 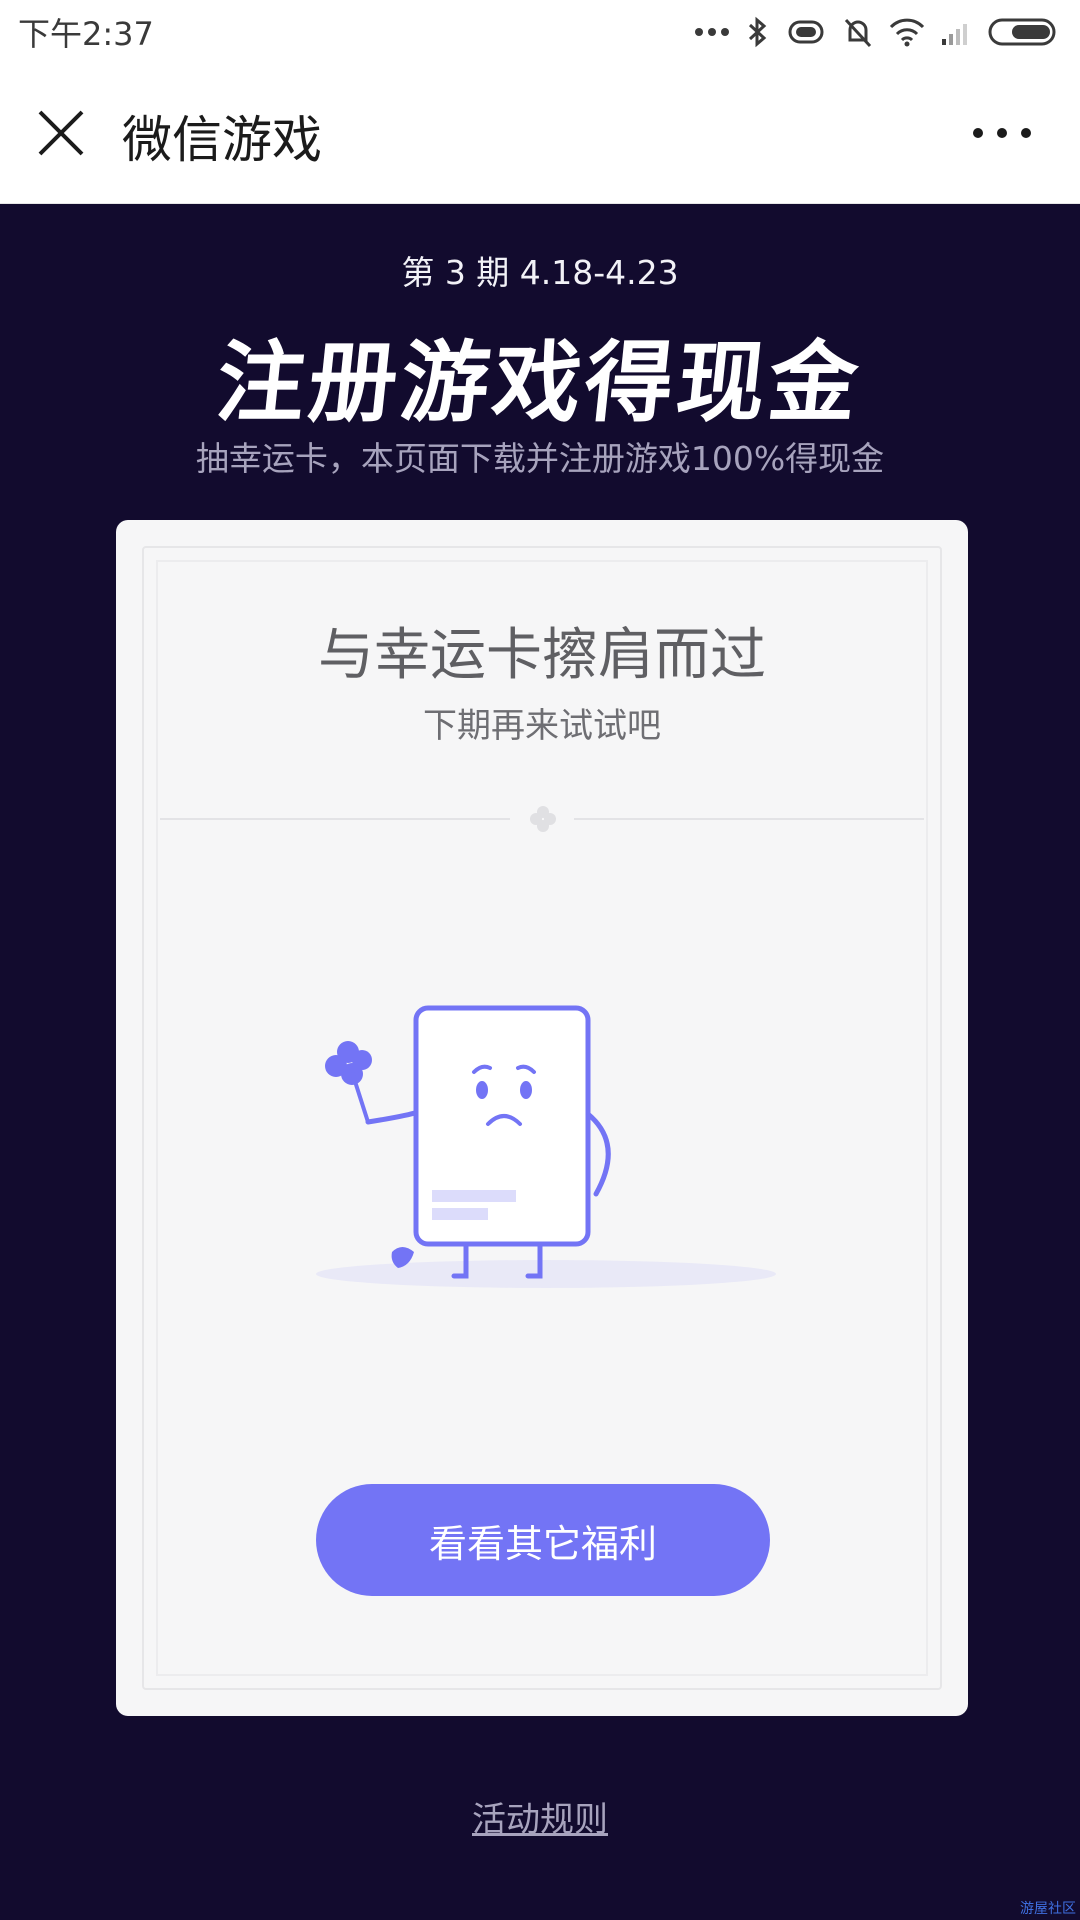 What do you see at coordinates (540, 32) in the screenshot?
I see `status-bar: 下午2:37` at bounding box center [540, 32].